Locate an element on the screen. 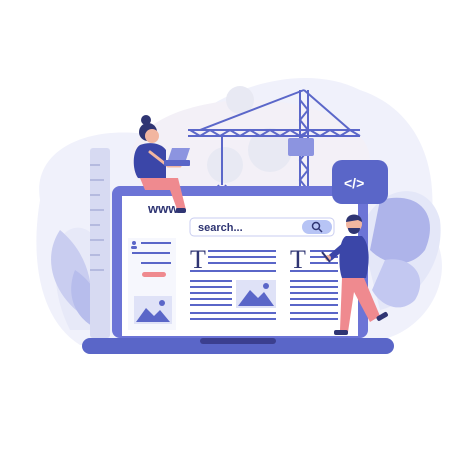 The image size is (468, 468). code-brackets-icon: </> is located at coordinates (354, 183).